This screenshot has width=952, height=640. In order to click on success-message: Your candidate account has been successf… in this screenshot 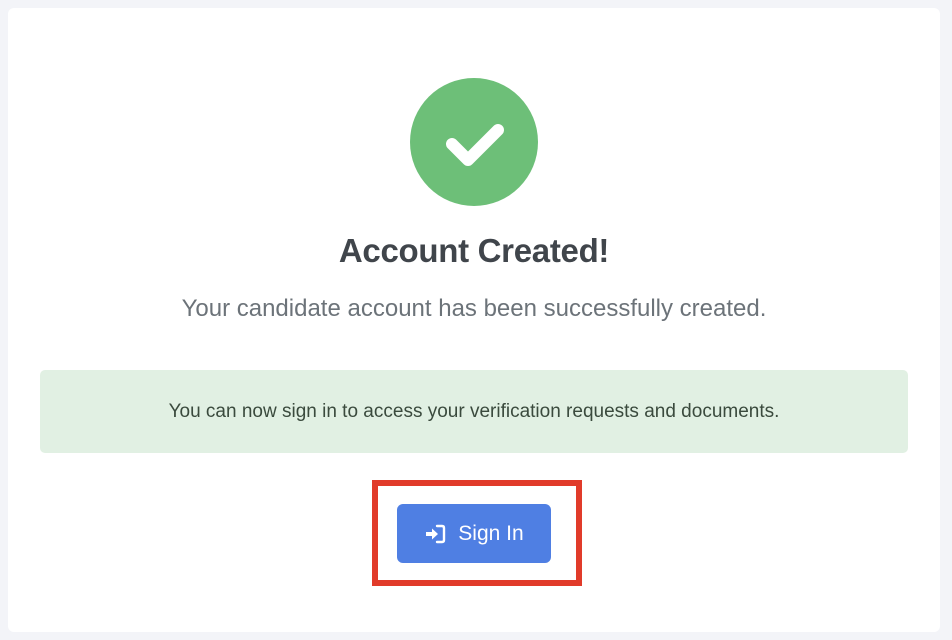, I will do `click(474, 308)`.